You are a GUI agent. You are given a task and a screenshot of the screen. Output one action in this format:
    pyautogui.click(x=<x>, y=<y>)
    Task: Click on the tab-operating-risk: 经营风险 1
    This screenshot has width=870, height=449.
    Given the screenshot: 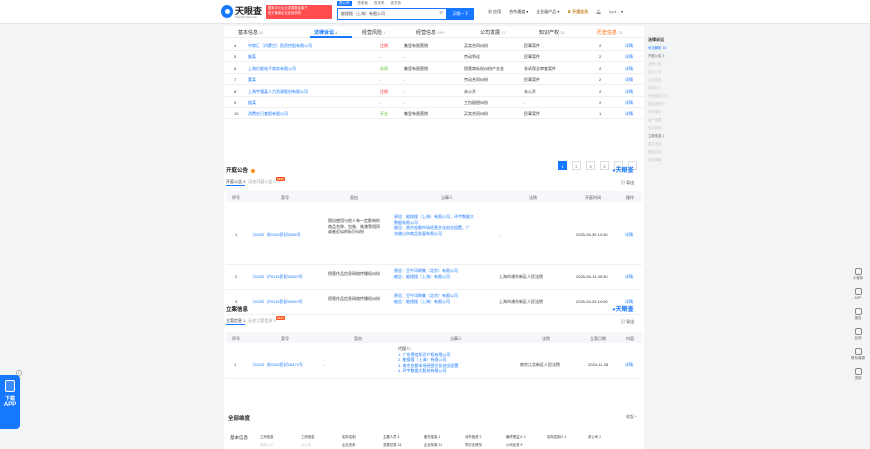 What is the action you would take?
    pyautogui.click(x=373, y=32)
    